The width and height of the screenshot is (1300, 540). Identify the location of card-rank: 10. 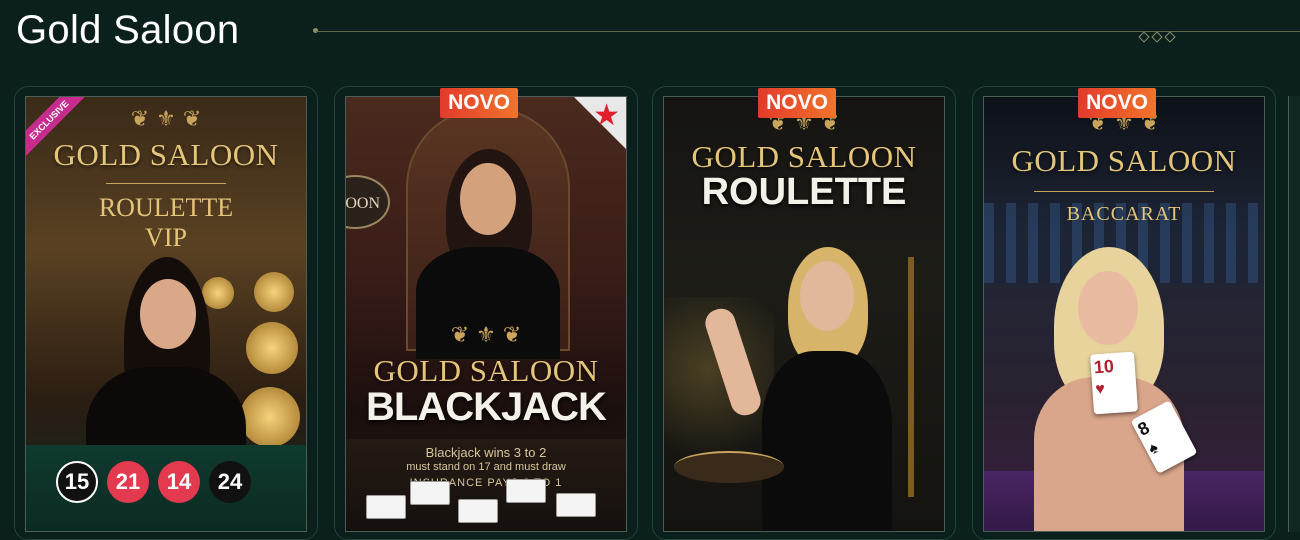
(1104, 366).